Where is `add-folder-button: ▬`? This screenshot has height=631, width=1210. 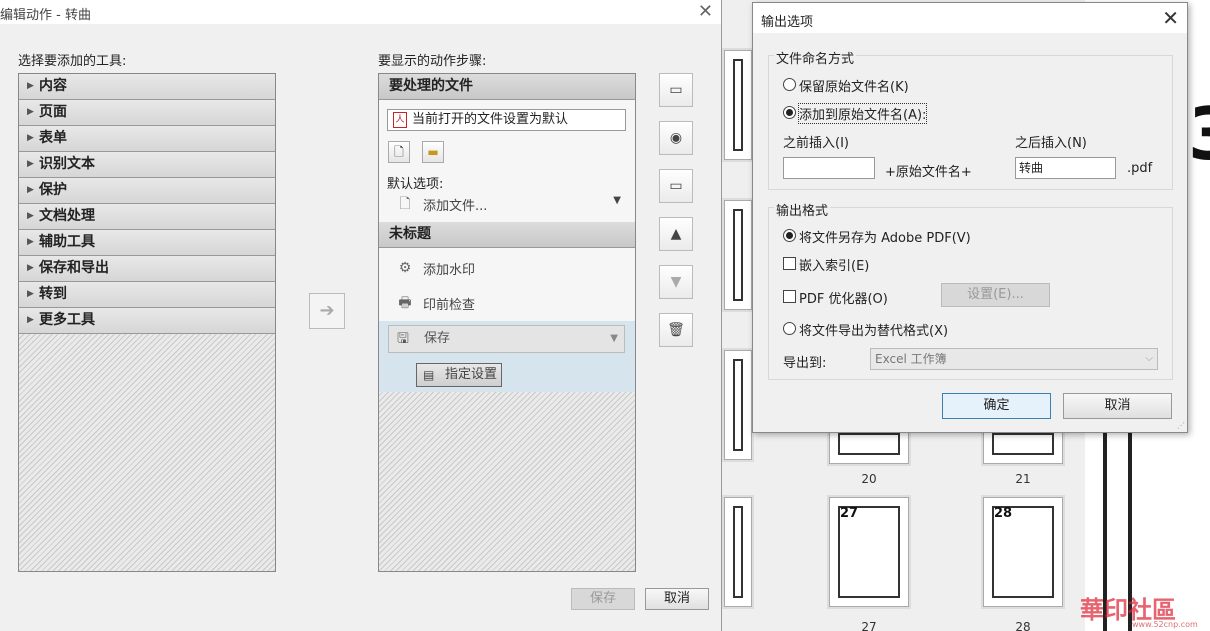 add-folder-button: ▬ is located at coordinates (433, 152).